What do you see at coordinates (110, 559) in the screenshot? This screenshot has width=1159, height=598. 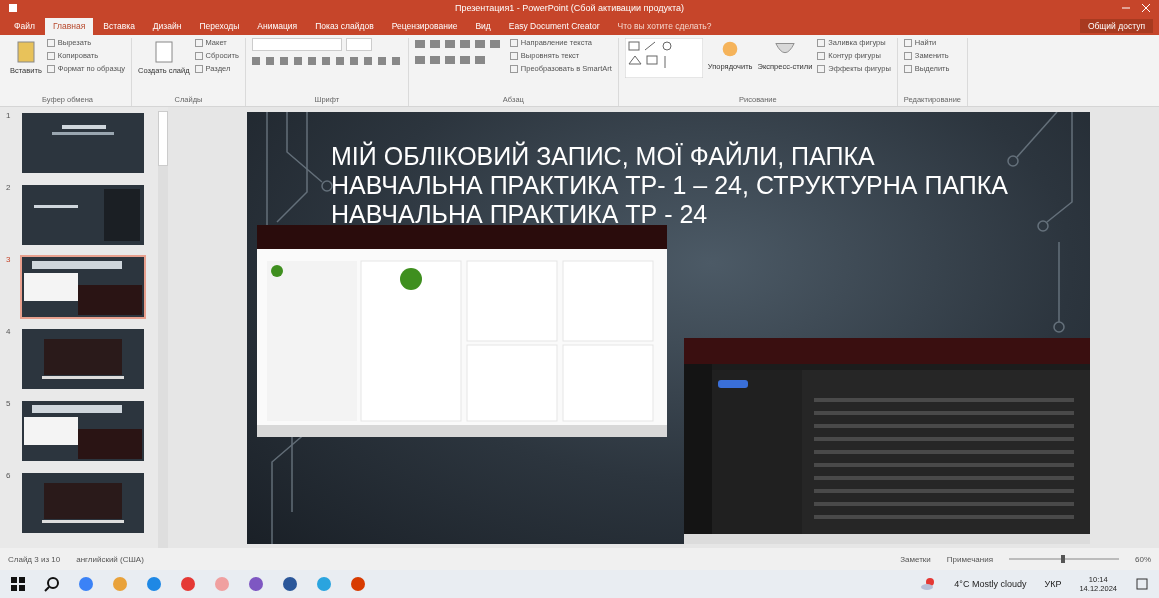 I see `language-indicator: английский (США)` at bounding box center [110, 559].